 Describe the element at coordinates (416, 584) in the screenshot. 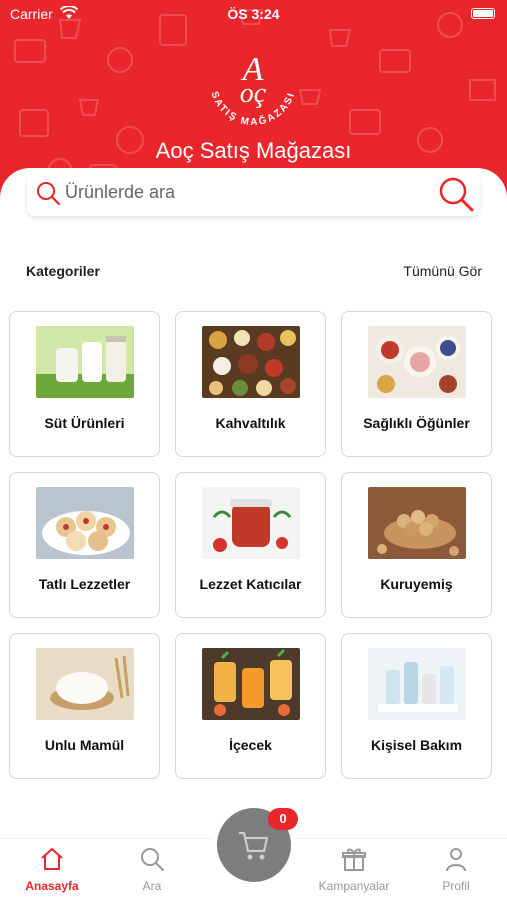

I see `category-label: Kuruyemiş` at that location.